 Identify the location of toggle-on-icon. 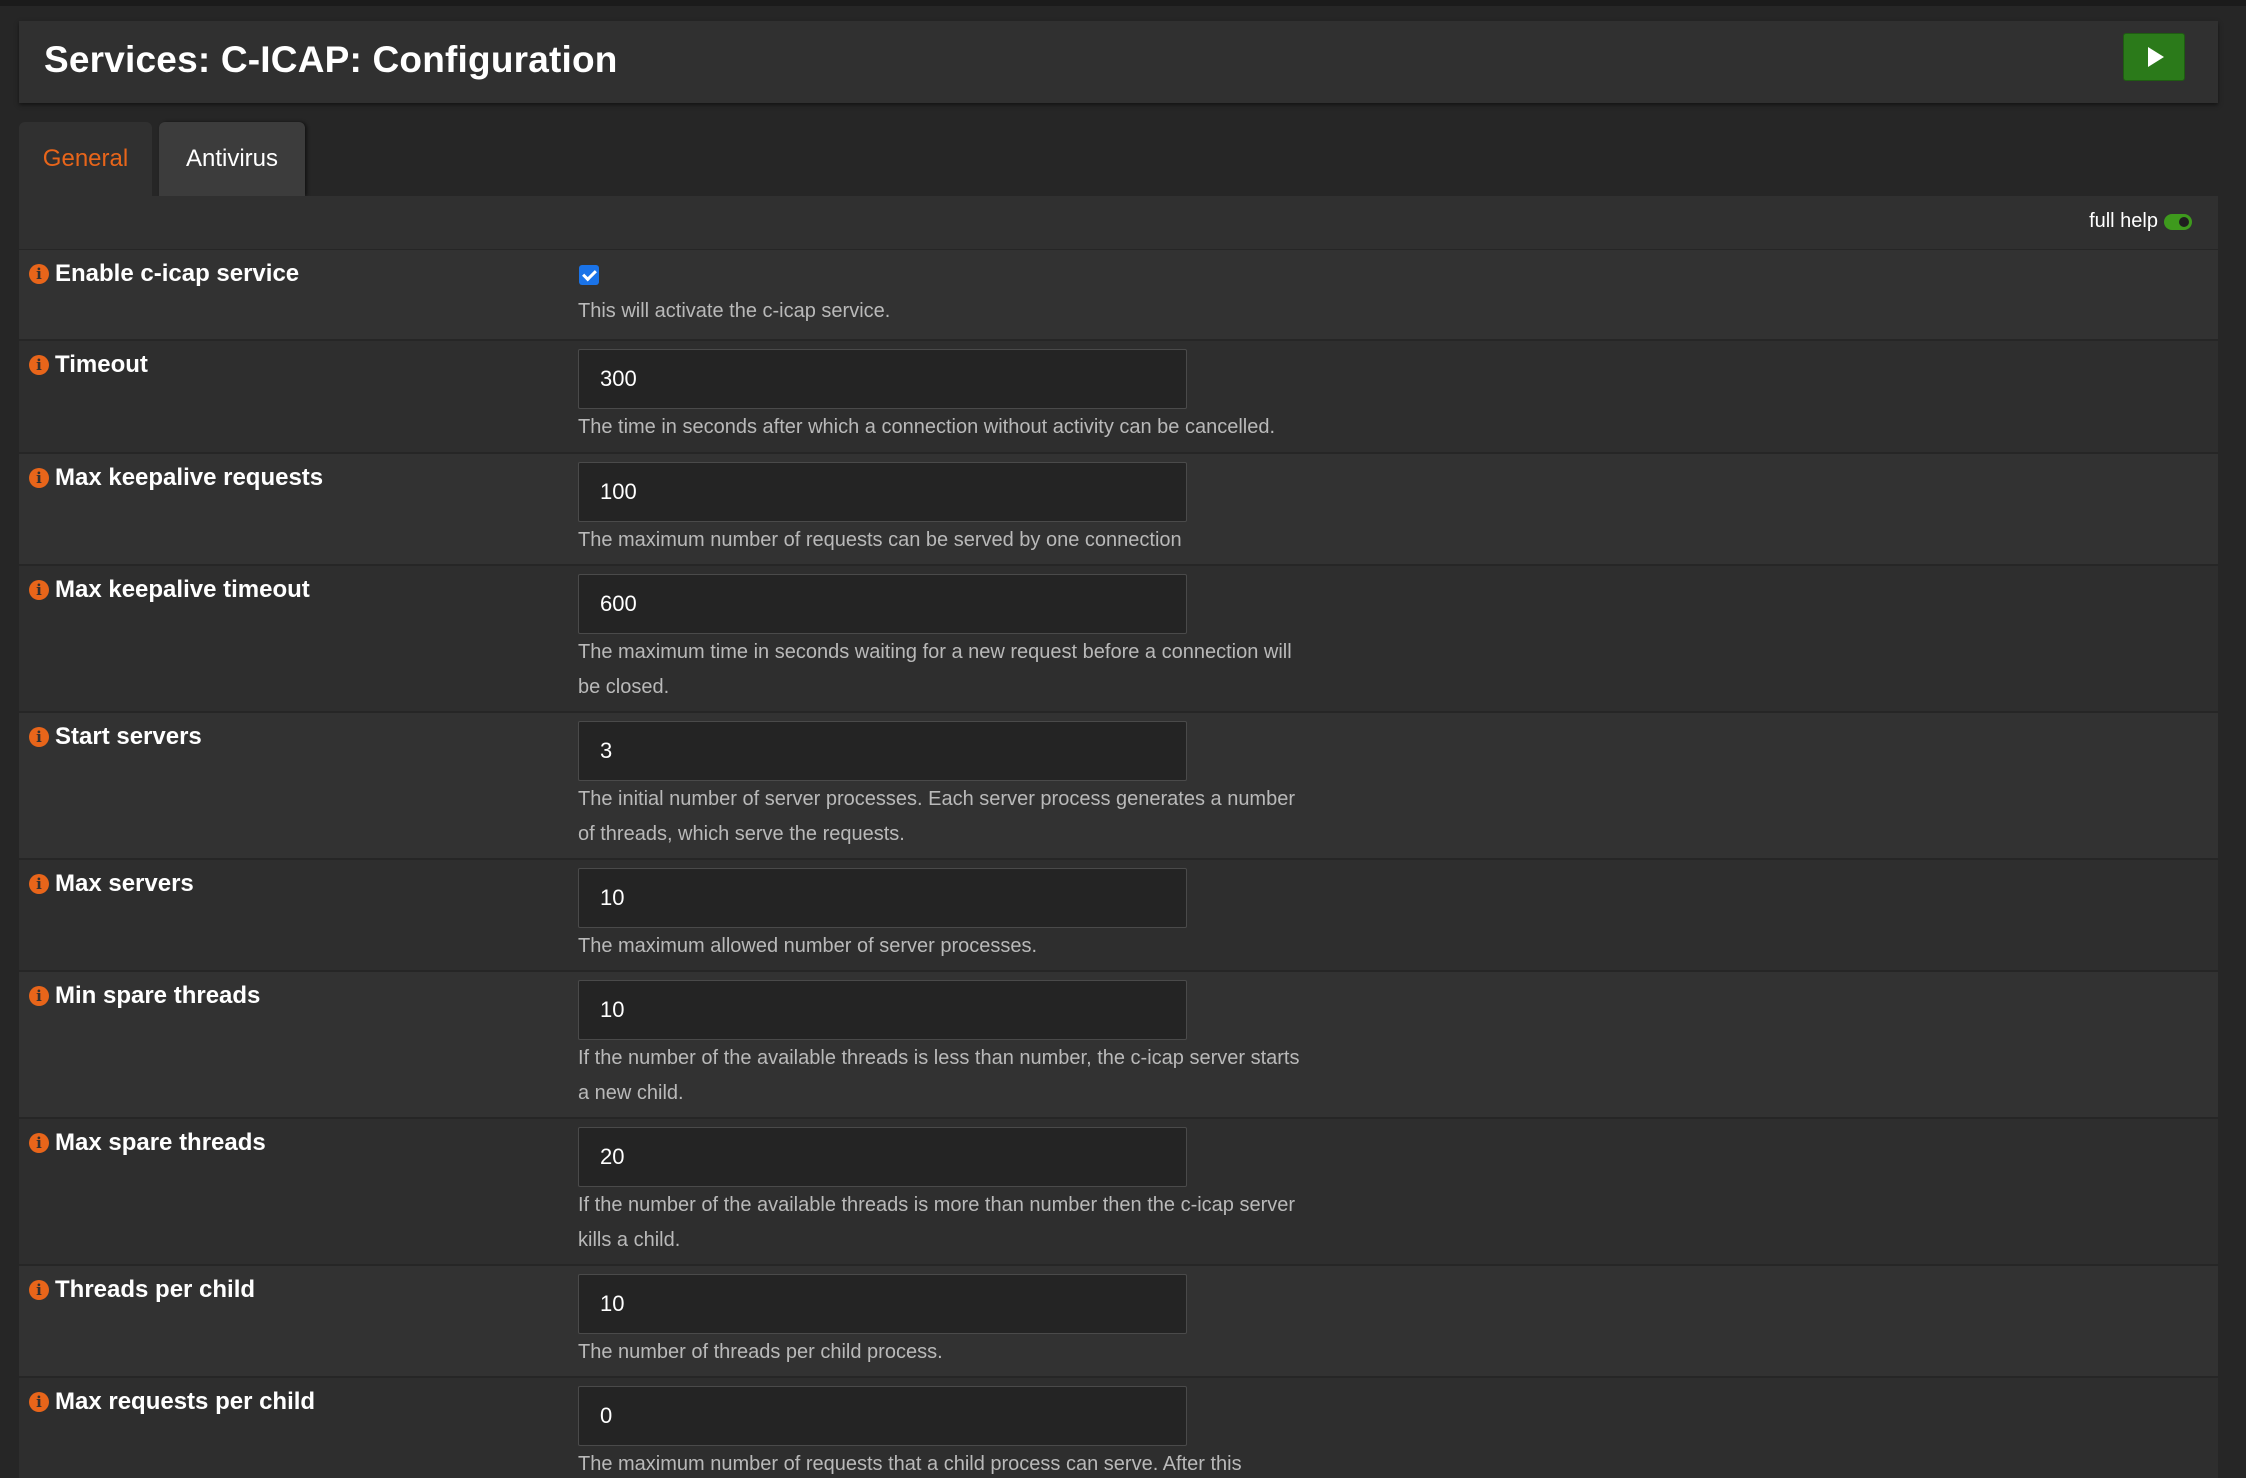
(2178, 221).